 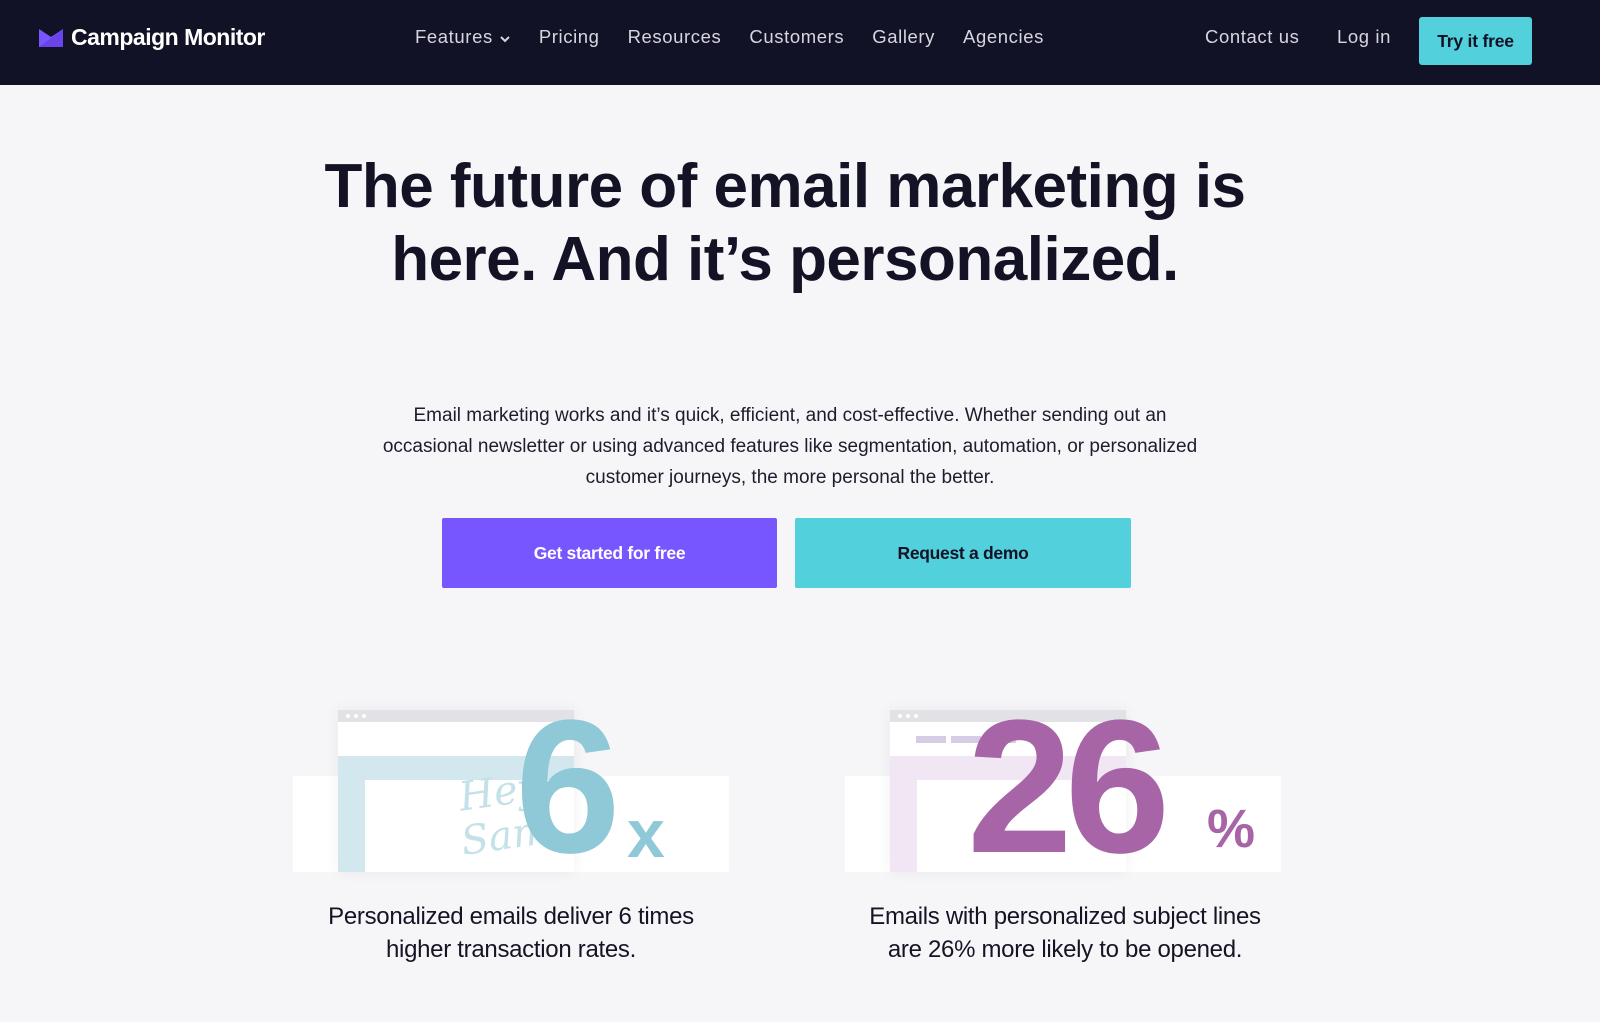 What do you see at coordinates (963, 553) in the screenshot?
I see `request-demo-button: Request a demo` at bounding box center [963, 553].